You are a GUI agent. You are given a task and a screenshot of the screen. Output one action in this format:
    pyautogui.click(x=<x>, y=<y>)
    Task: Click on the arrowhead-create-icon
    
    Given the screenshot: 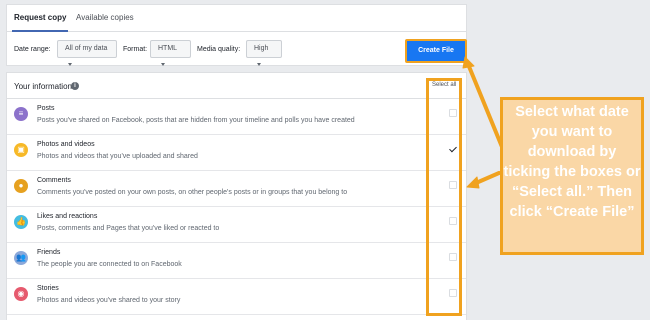 What is the action you would take?
    pyautogui.click(x=468, y=62)
    